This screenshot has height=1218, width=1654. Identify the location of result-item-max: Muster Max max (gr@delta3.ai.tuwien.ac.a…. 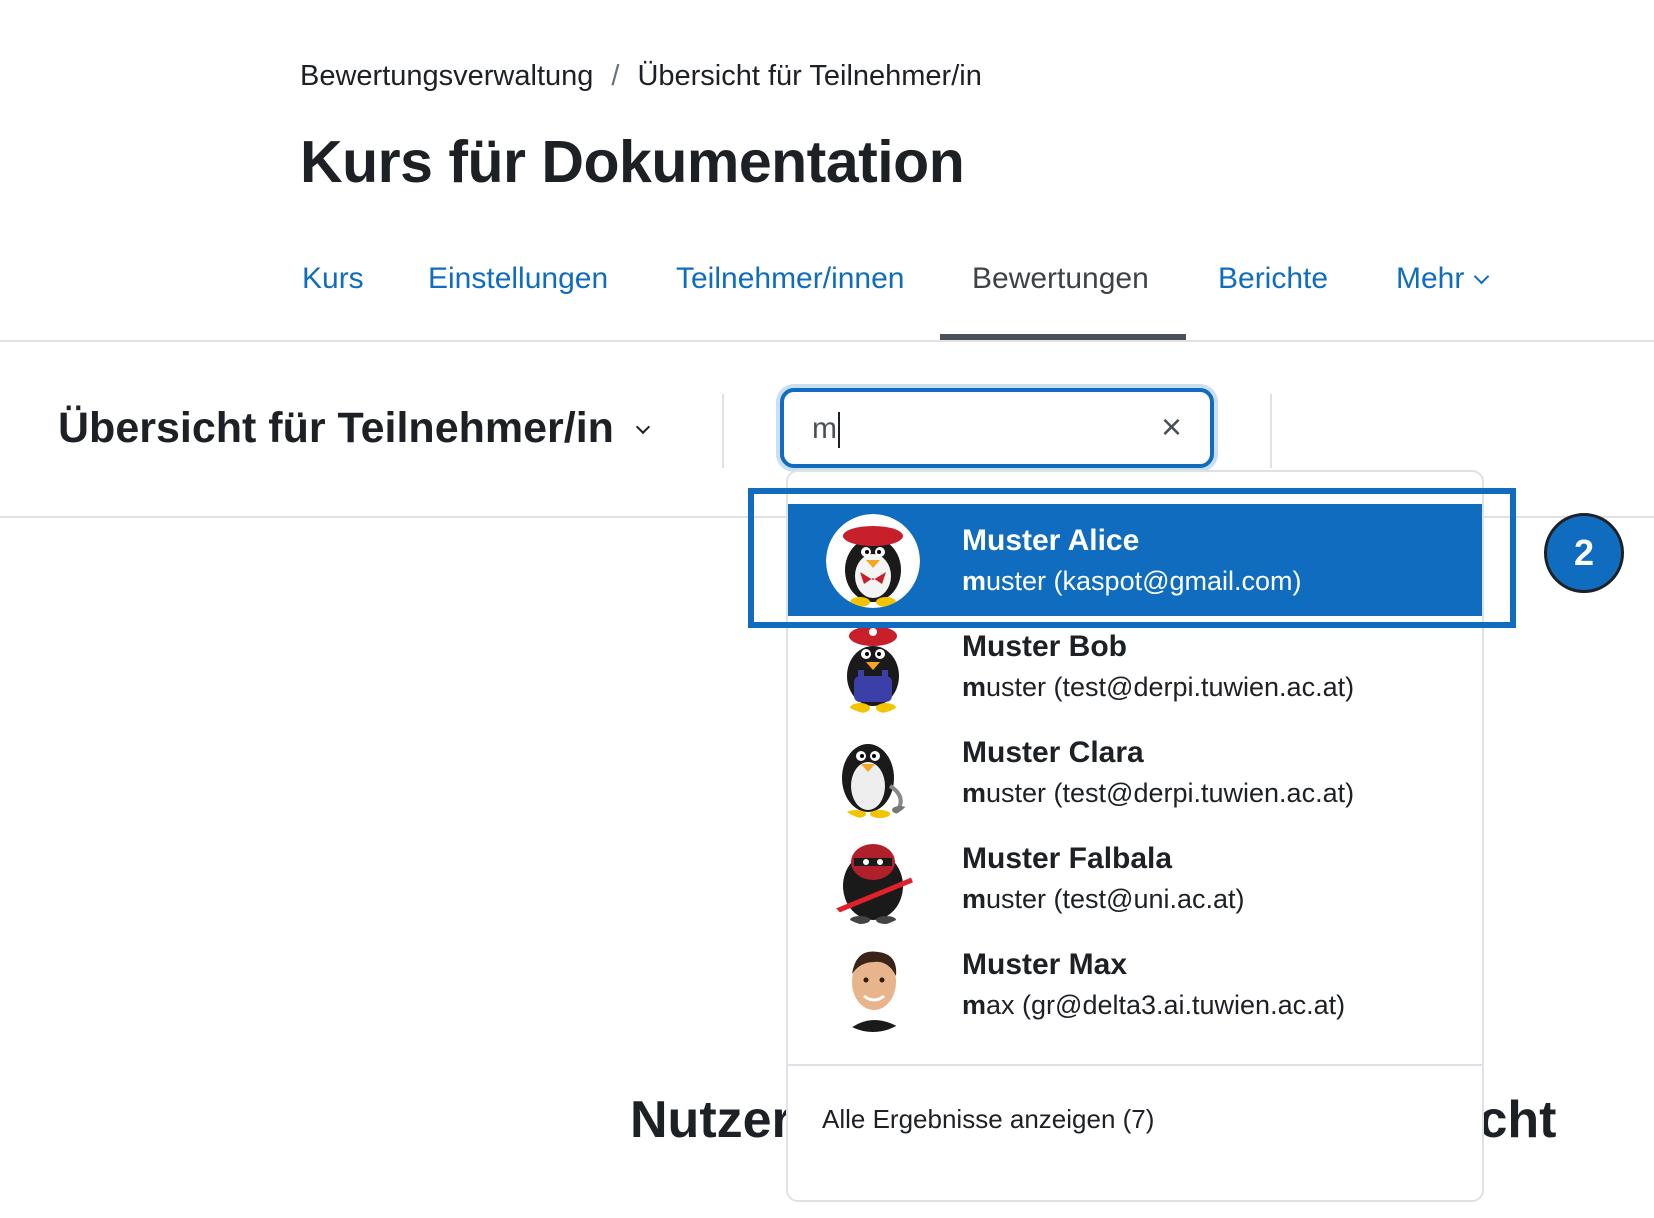
(1135, 984).